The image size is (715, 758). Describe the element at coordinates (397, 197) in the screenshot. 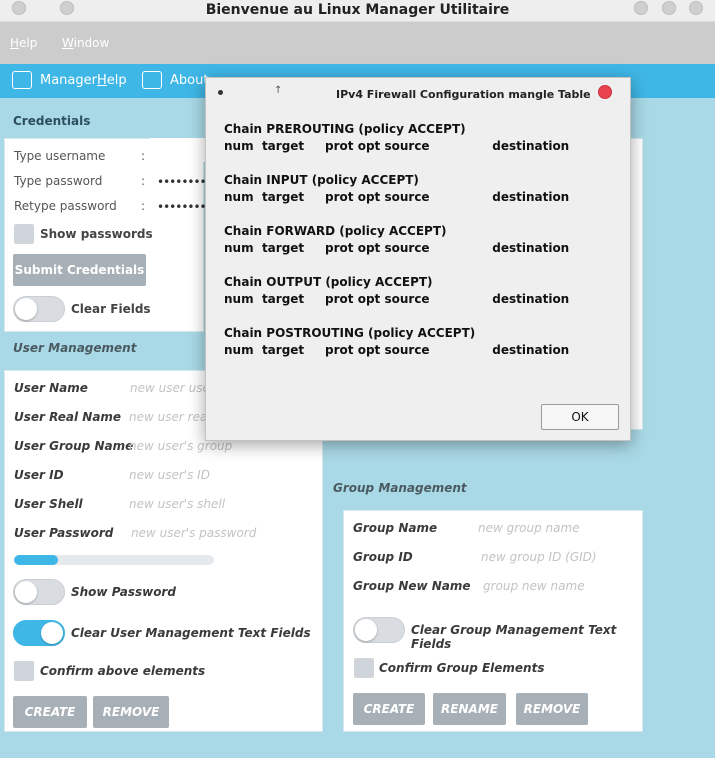

I see `chain-input-header: num target prot opt source destination` at that location.